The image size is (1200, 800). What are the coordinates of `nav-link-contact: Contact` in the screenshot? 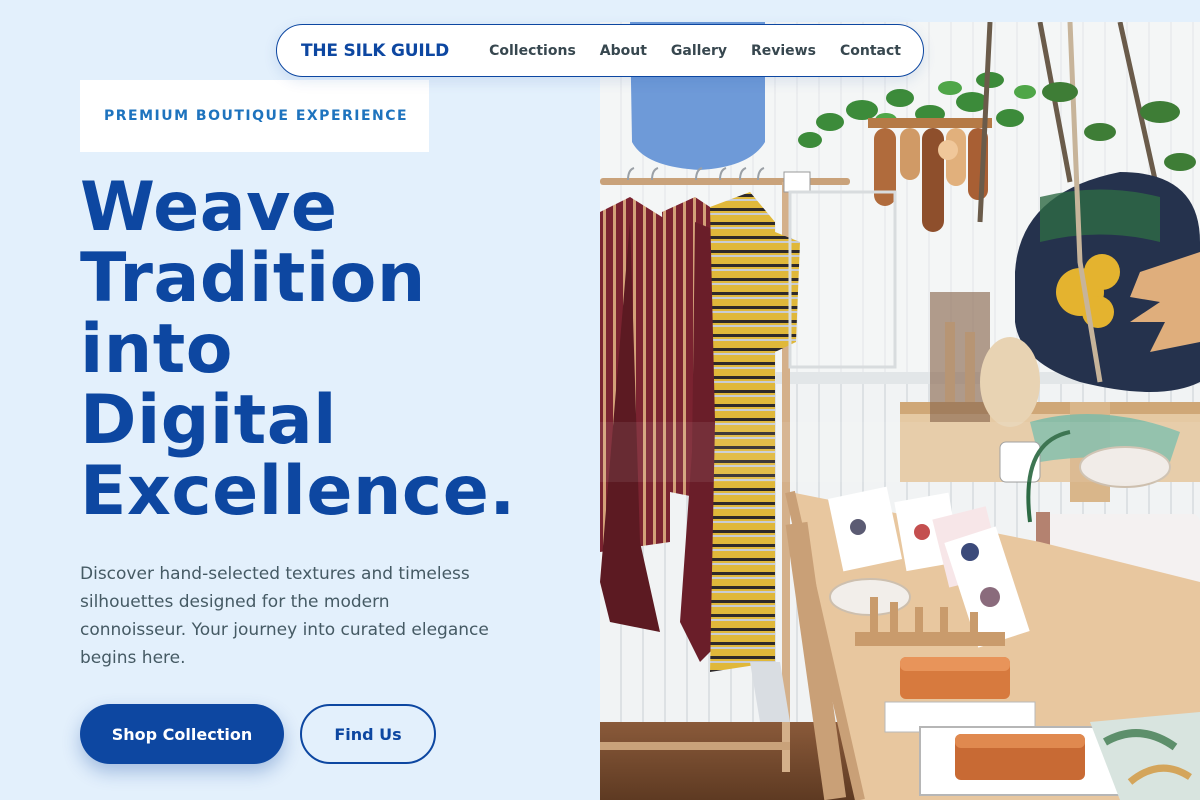 It's located at (870, 51).